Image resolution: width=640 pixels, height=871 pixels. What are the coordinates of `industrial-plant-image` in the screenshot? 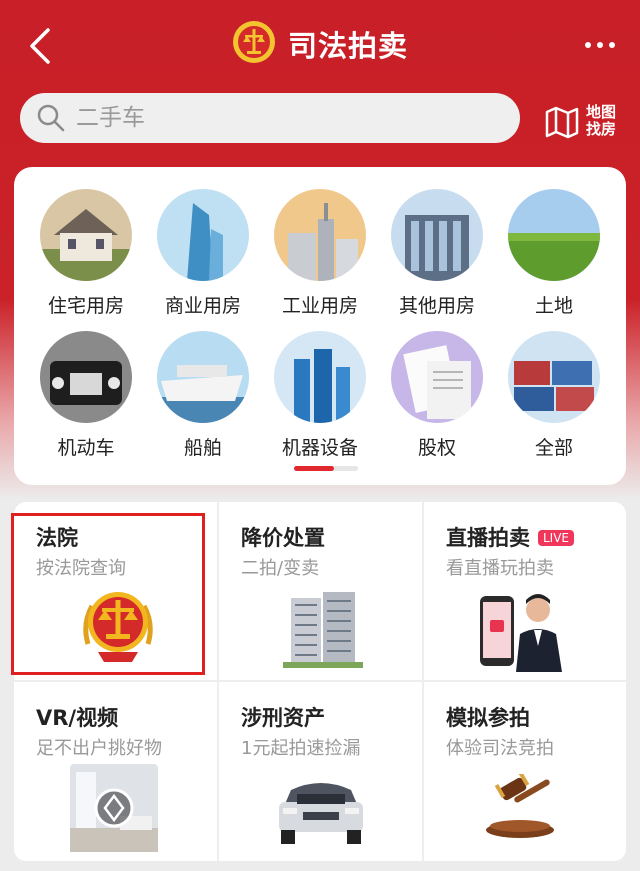 It's located at (320, 235).